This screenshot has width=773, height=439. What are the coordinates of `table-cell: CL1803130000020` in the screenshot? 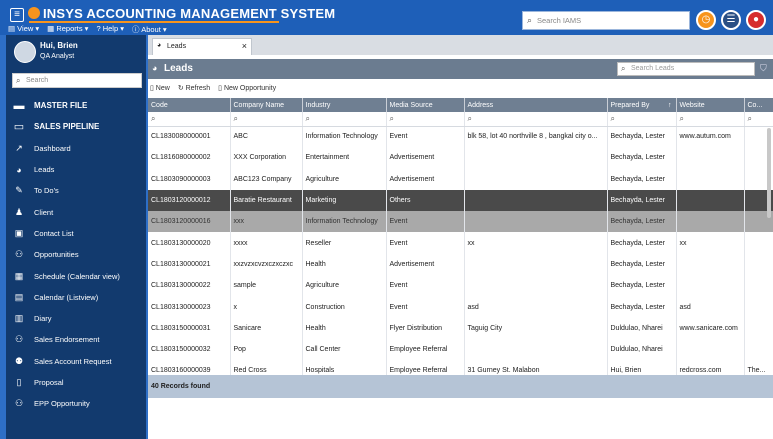 It's located at (189, 243).